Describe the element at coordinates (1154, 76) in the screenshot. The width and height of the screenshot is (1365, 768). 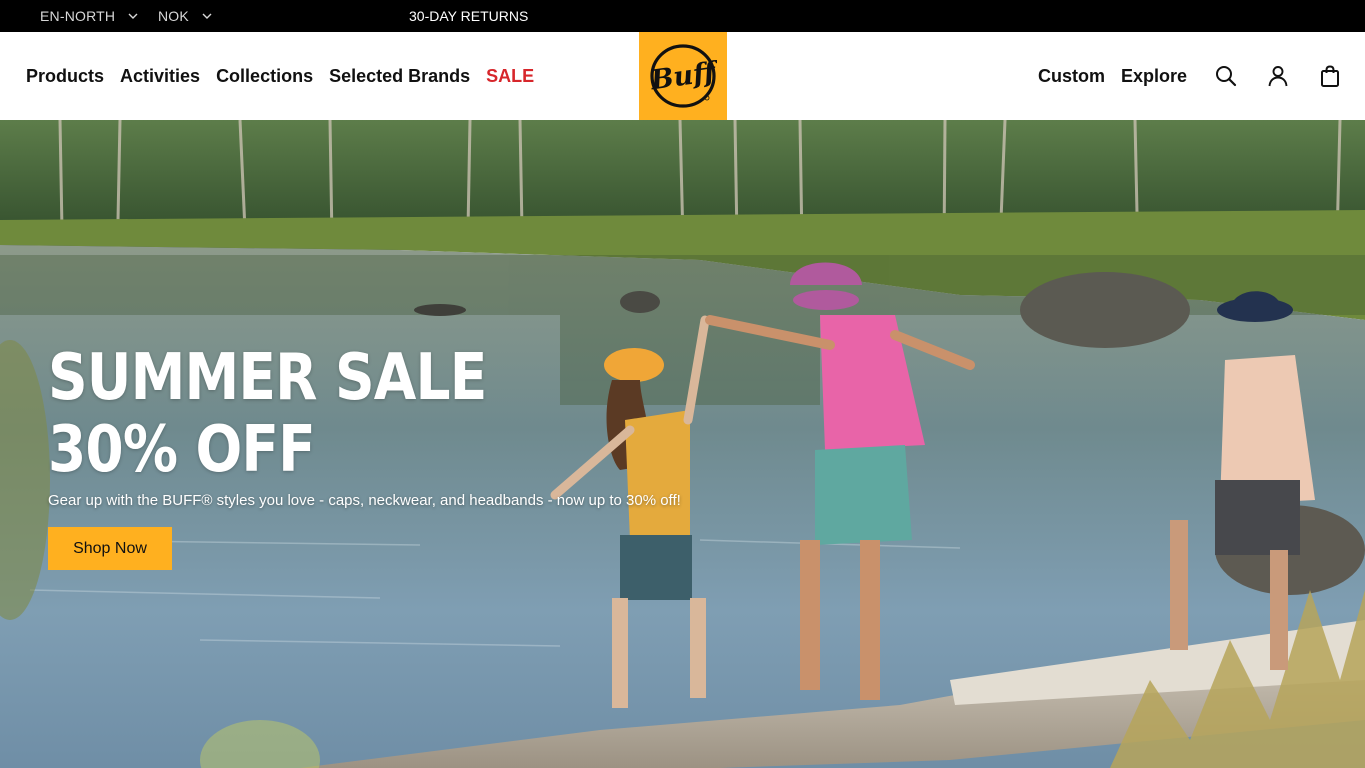
I see `nav-explore: Explore` at that location.